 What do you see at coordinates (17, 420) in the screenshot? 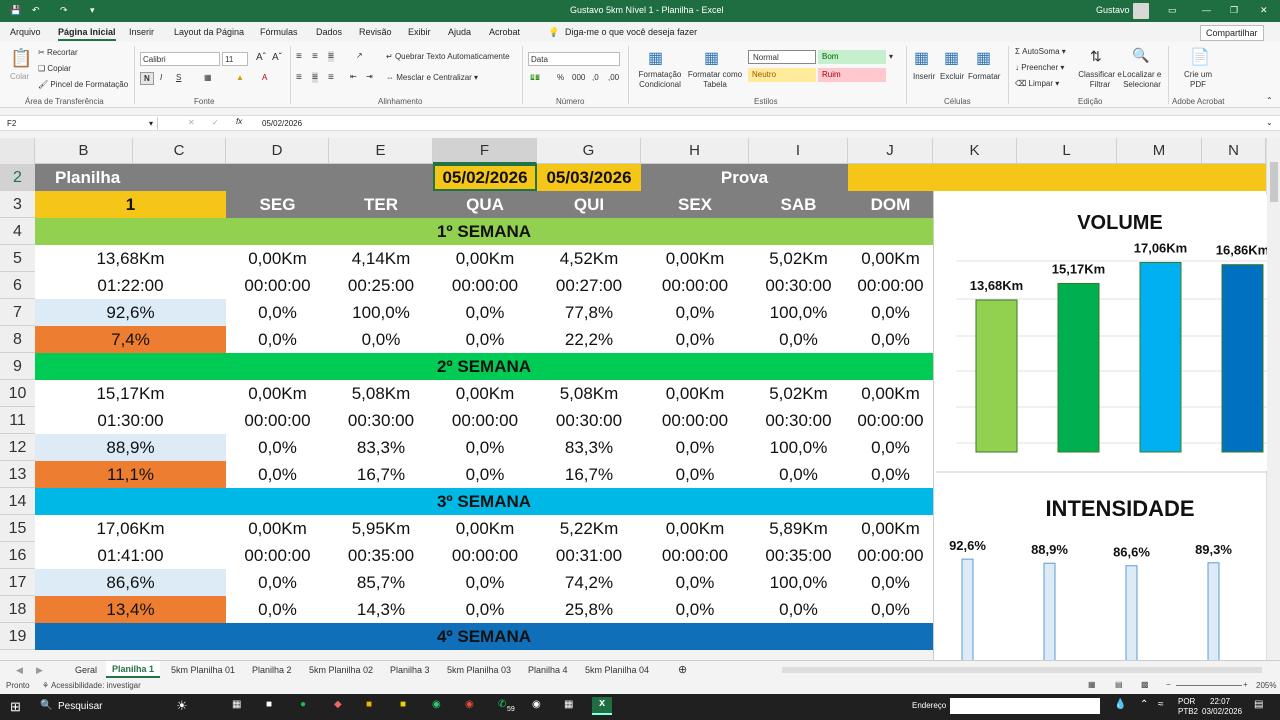
I see `row-header: 11` at bounding box center [17, 420].